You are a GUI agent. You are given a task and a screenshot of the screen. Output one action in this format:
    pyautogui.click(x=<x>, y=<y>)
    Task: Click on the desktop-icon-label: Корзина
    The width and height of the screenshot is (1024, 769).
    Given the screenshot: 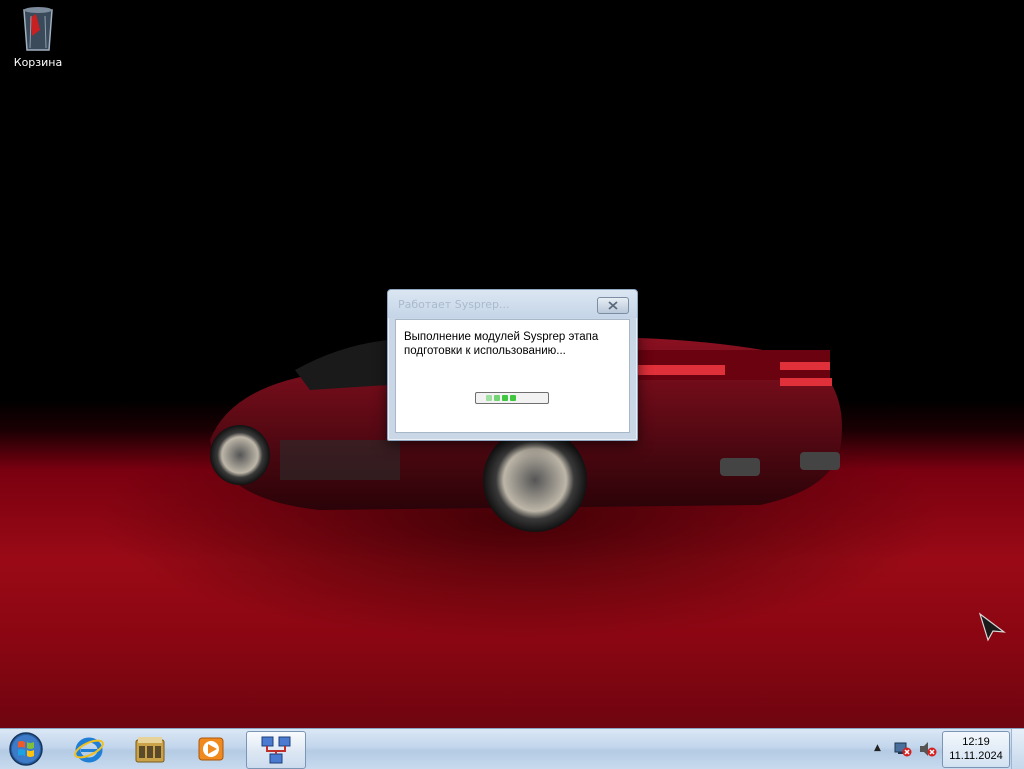 What is the action you would take?
    pyautogui.click(x=38, y=62)
    